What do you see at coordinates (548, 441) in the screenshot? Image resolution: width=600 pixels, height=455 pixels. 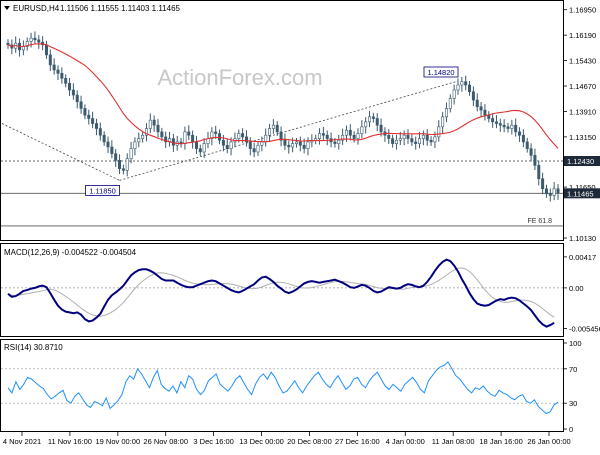 I see `x-tick-label: 26 Jan 00:00` at bounding box center [548, 441].